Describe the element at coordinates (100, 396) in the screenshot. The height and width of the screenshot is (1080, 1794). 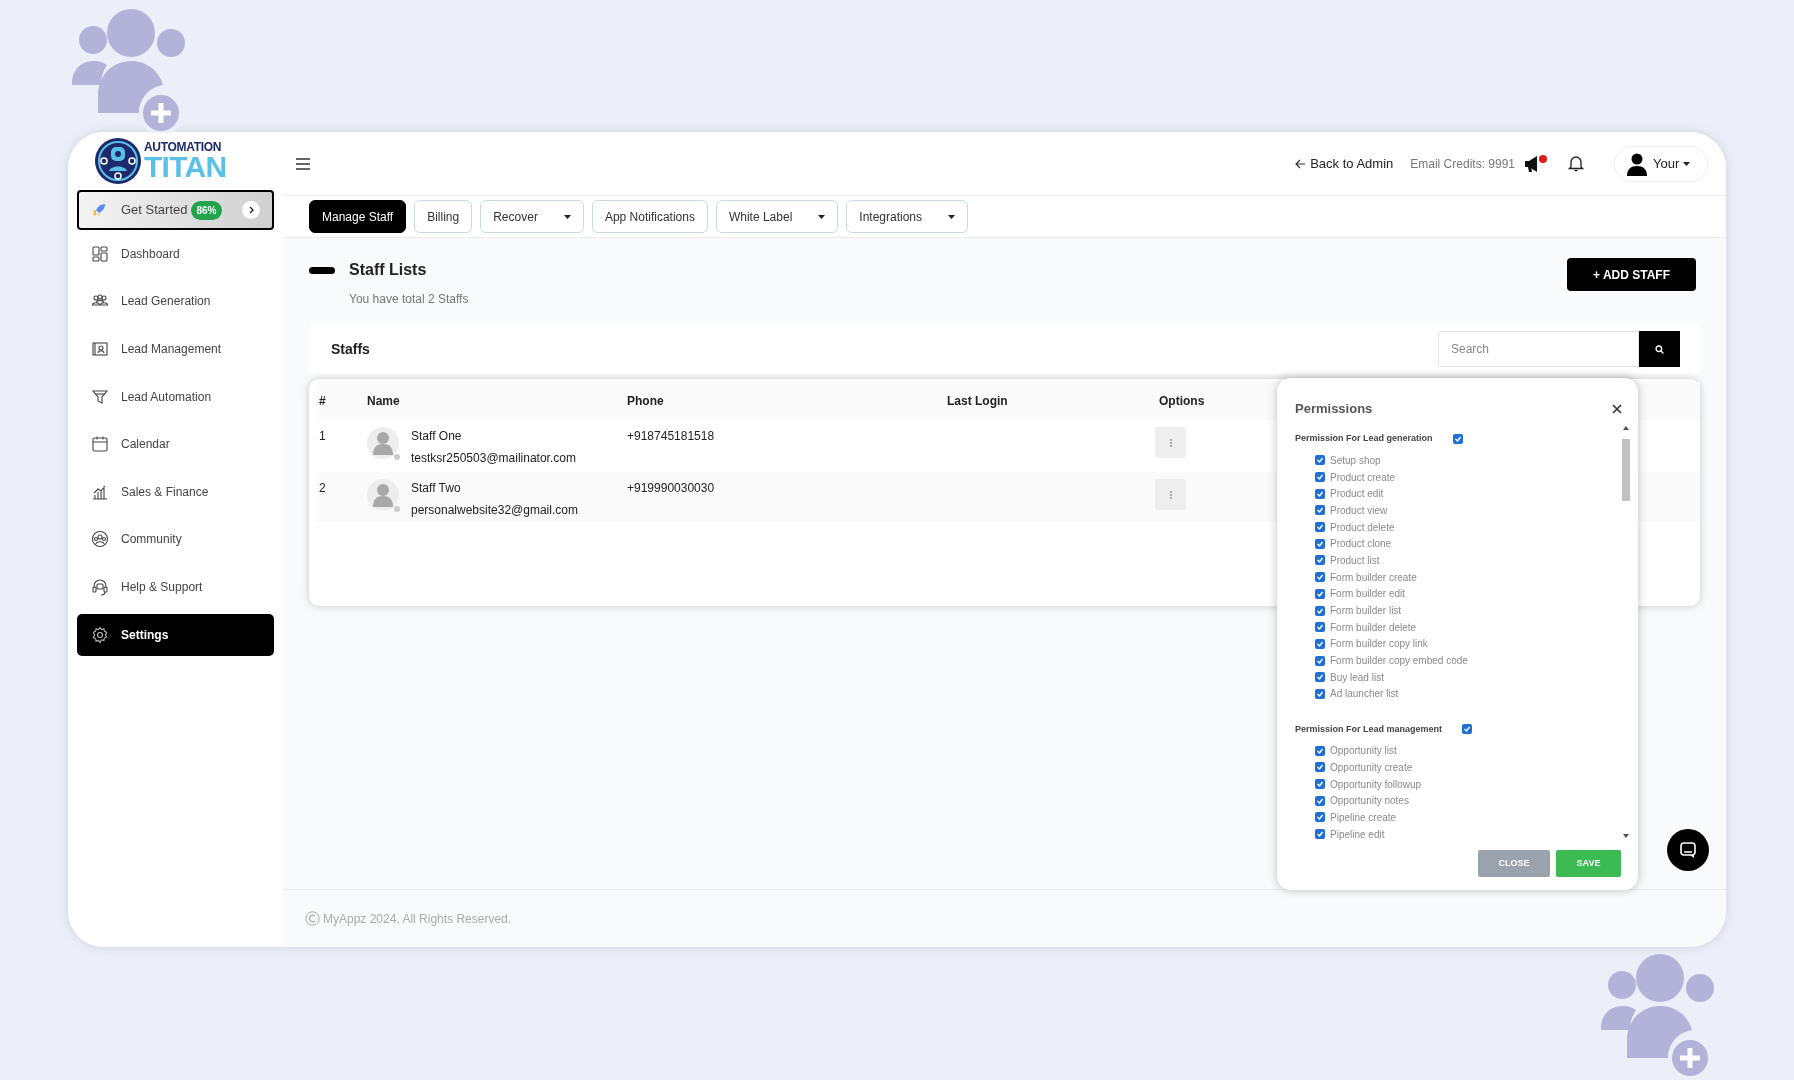
I see `funnel-icon` at that location.